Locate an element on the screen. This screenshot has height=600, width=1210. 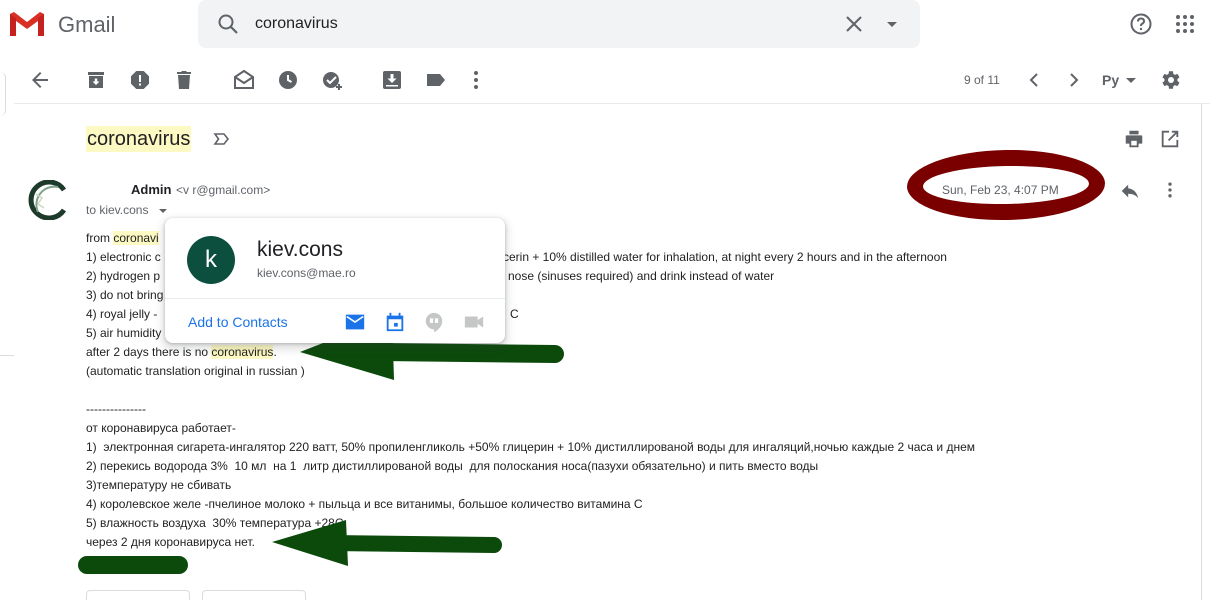
body-text: 3) do not bring is located at coordinates (125, 295).